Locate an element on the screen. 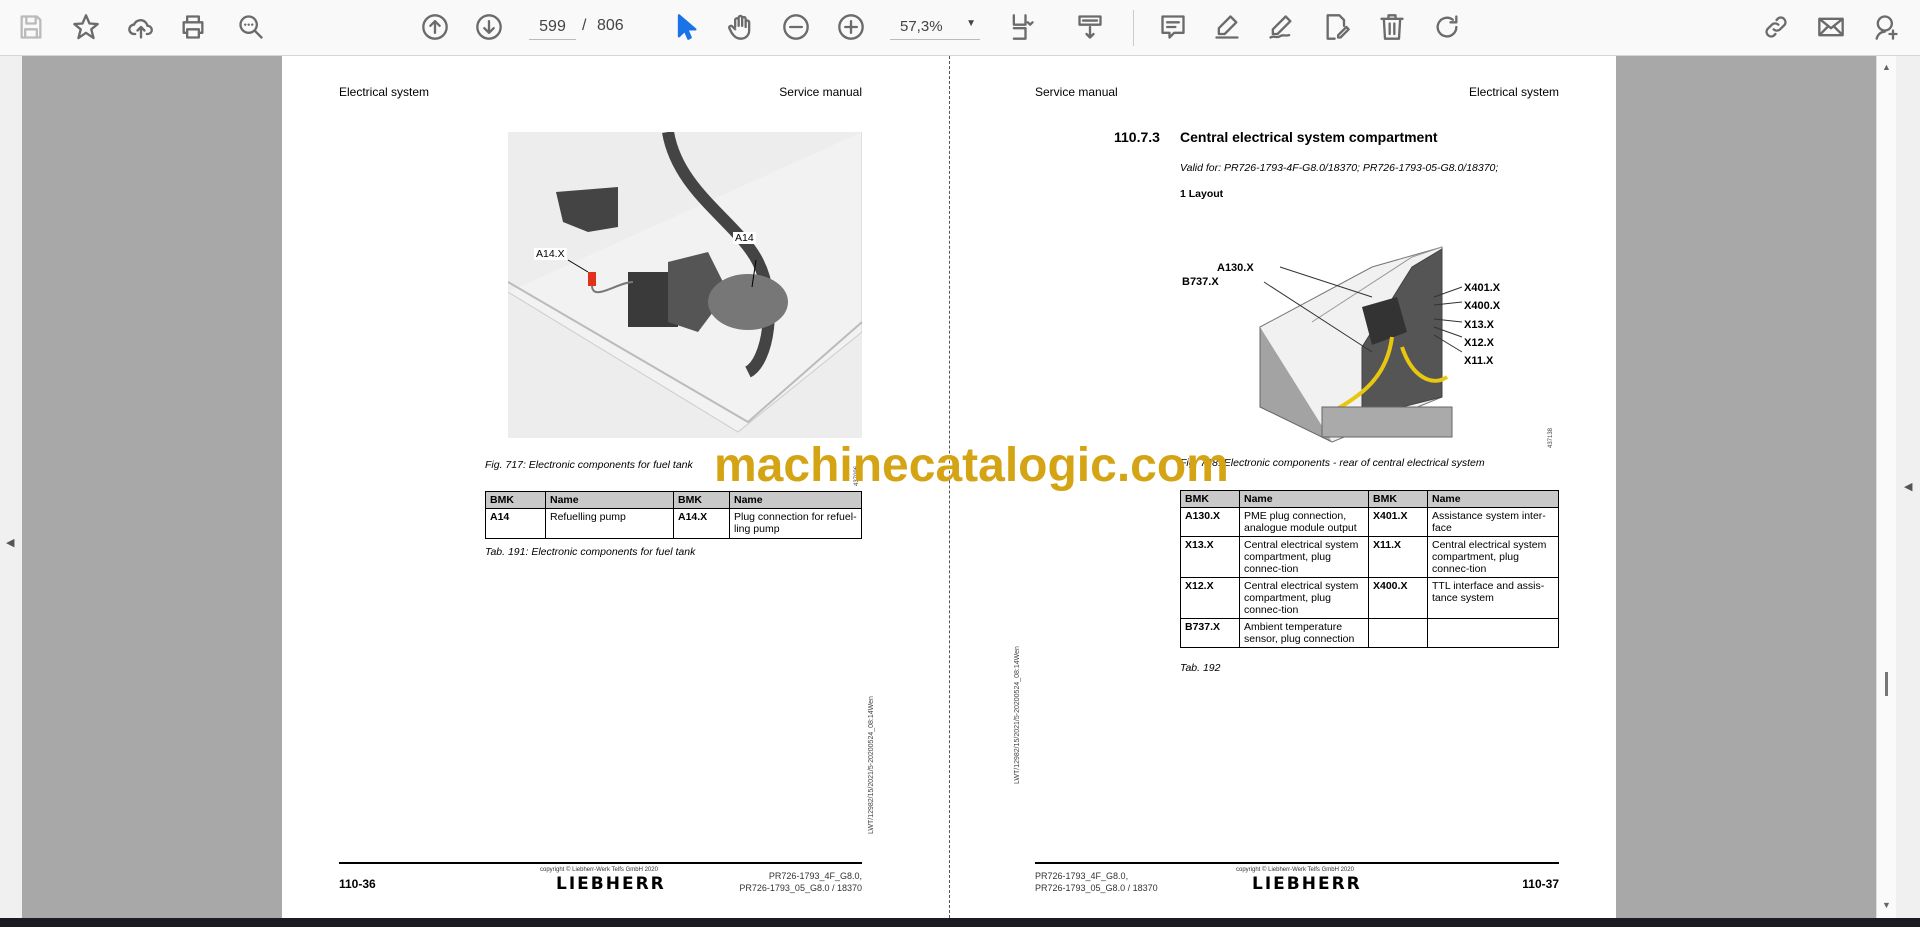 The height and width of the screenshot is (927, 1920). account-icon is located at coordinates (1886, 27).